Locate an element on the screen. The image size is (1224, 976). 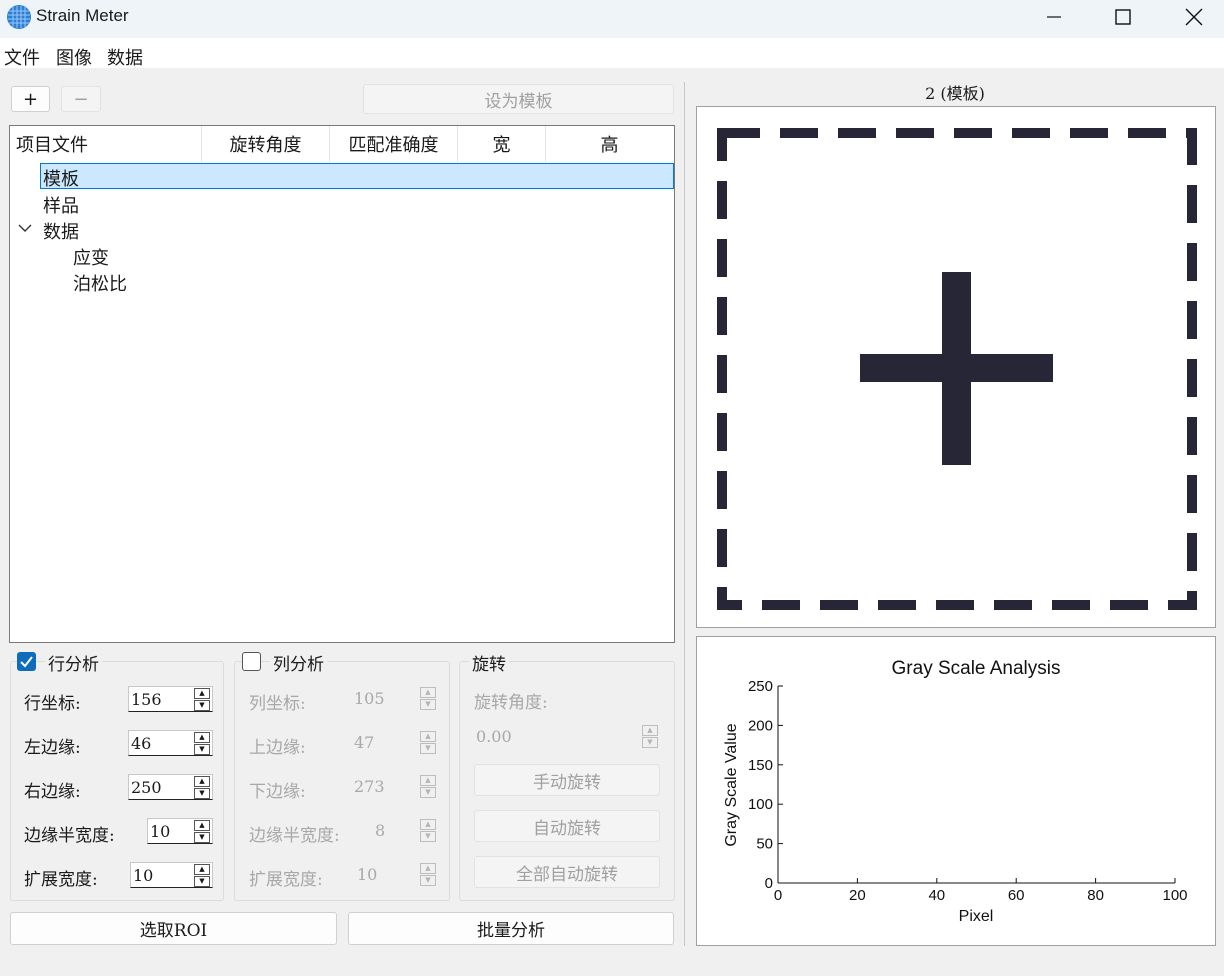
remove-button: − is located at coordinates (81, 99).